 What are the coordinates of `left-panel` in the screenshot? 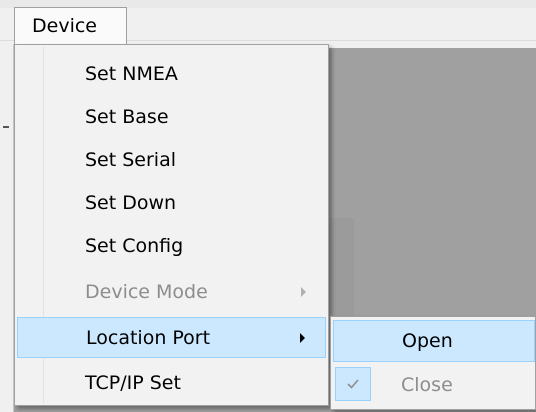 It's located at (7, 228).